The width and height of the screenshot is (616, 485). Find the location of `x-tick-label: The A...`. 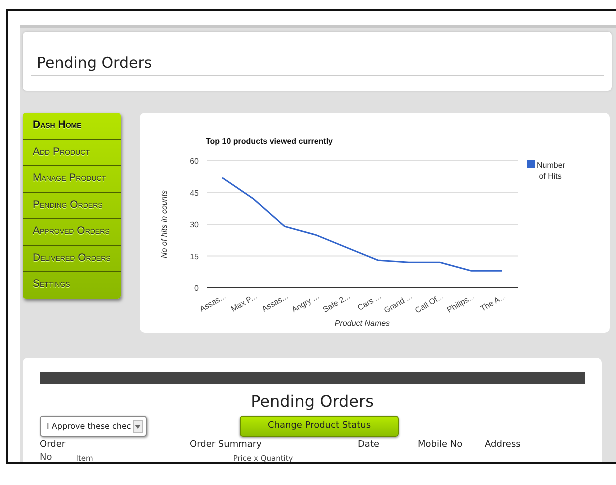

x-tick-label: The A... is located at coordinates (493, 303).